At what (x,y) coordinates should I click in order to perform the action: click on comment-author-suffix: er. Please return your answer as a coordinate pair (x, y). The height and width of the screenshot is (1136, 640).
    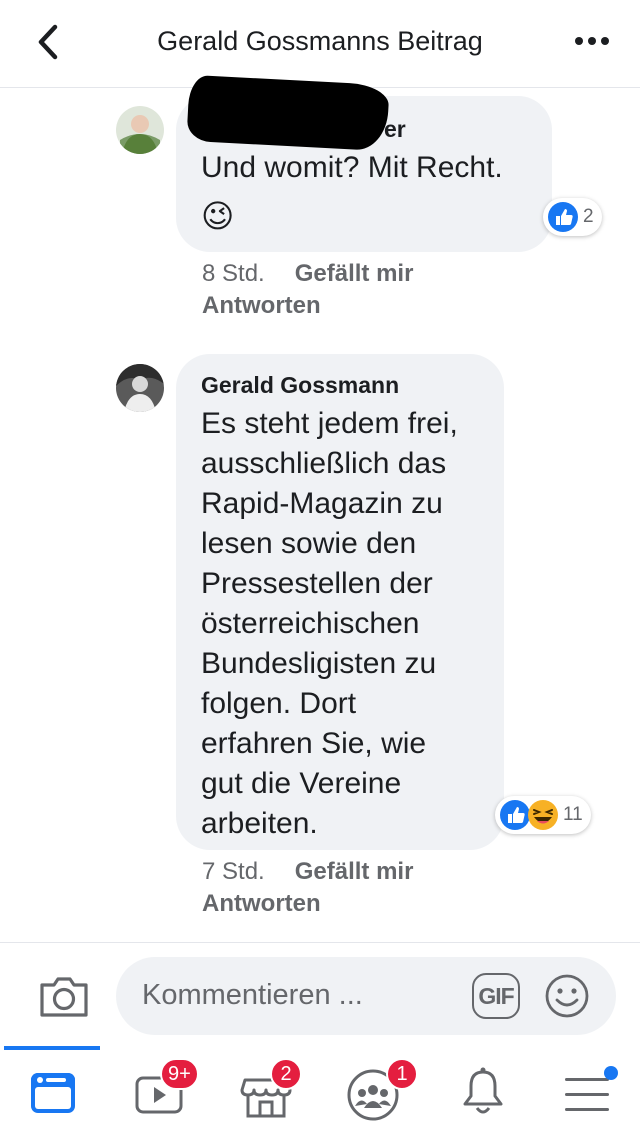
    Looking at the image, I should click on (395, 129).